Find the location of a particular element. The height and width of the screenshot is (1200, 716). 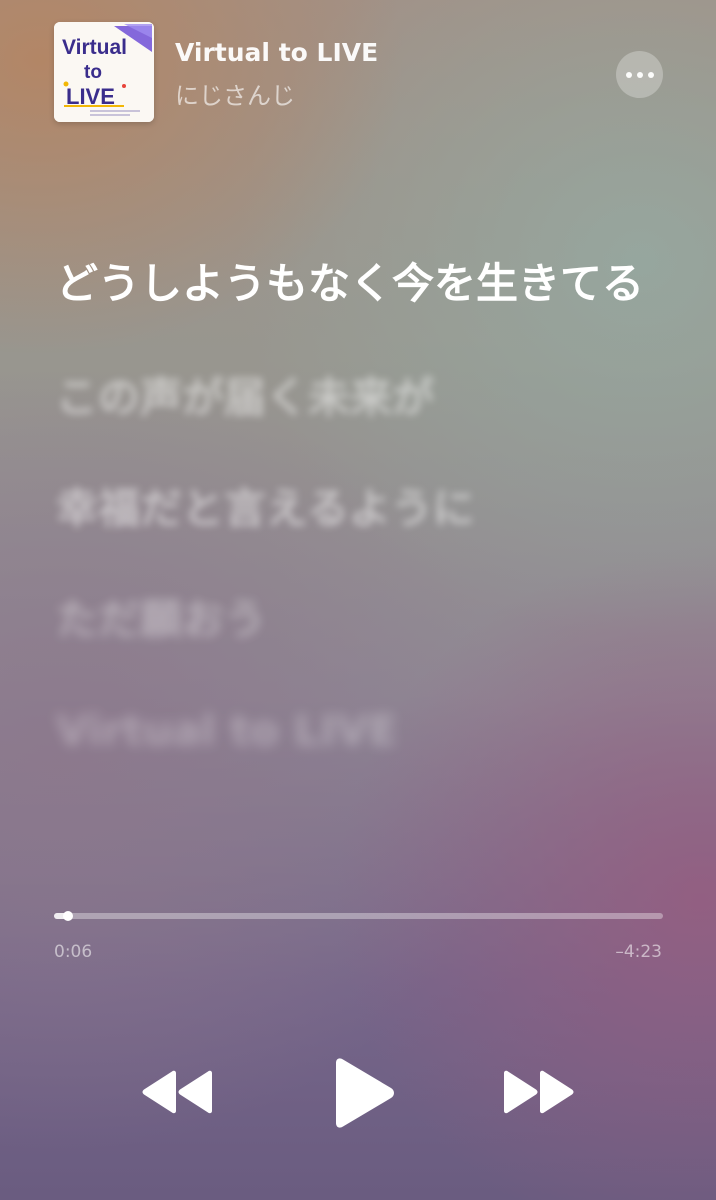

scrubber-handle is located at coordinates (68, 916).